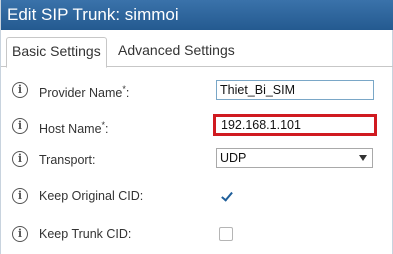 This screenshot has width=393, height=254. I want to click on provider-name-row: i Provider Name*: Thiet_Bi_SIM, so click(197, 91).